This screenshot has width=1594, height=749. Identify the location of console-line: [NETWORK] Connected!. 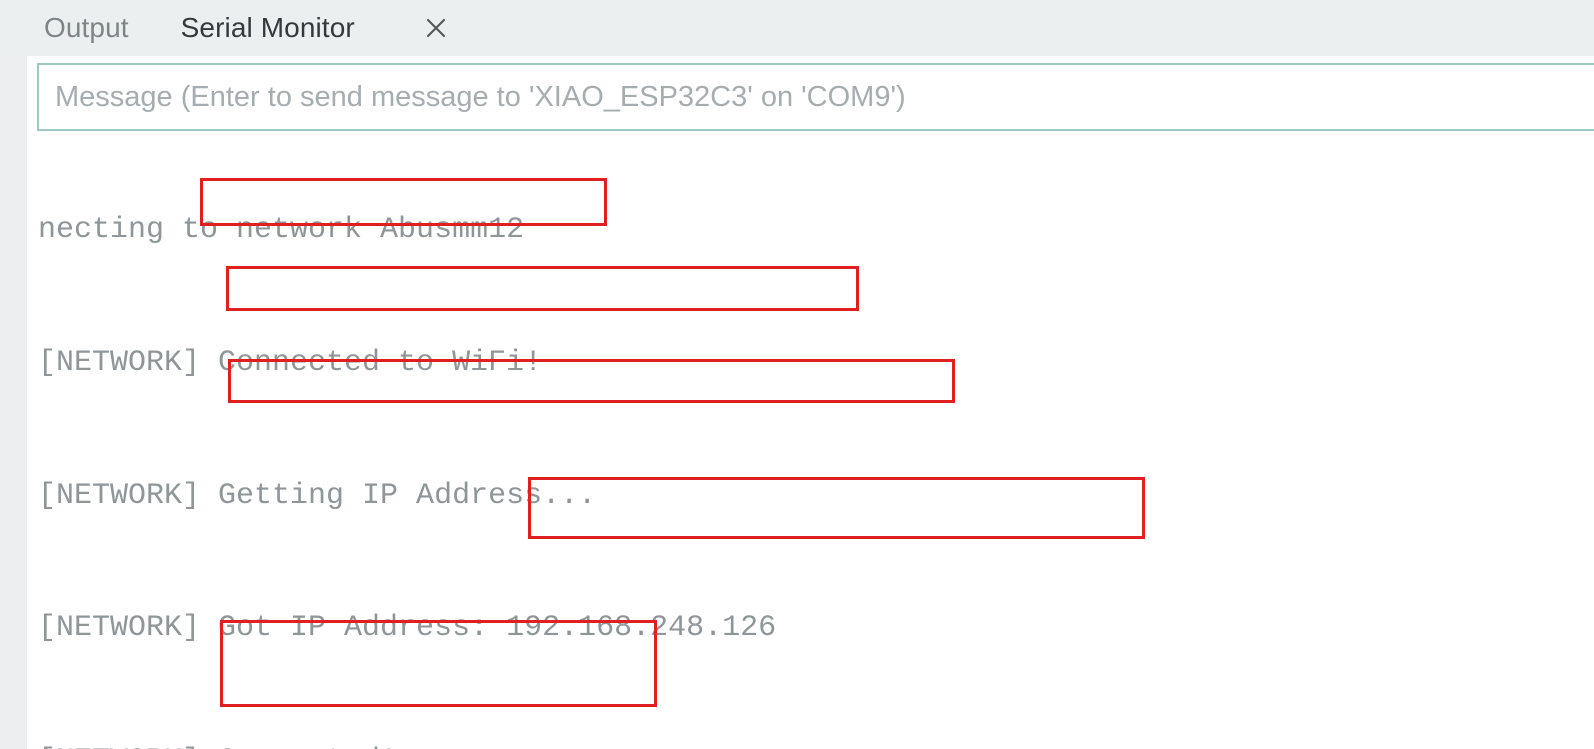
(559, 744).